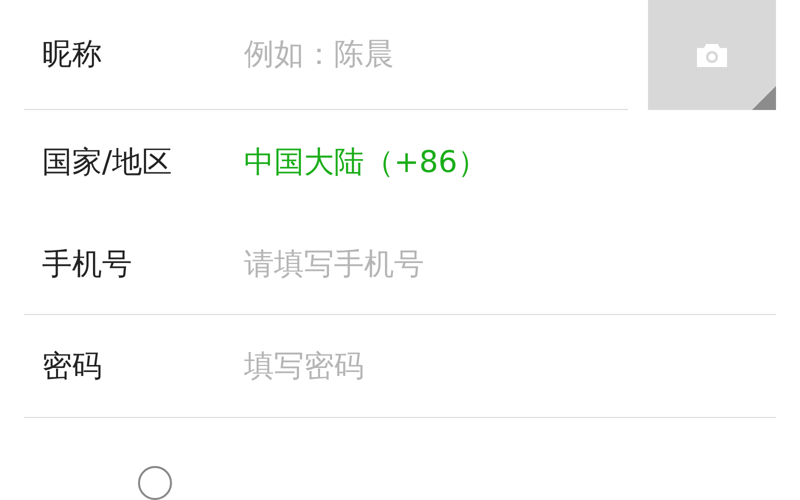  Describe the element at coordinates (87, 265) in the screenshot. I see `field-label: 手机号` at that location.